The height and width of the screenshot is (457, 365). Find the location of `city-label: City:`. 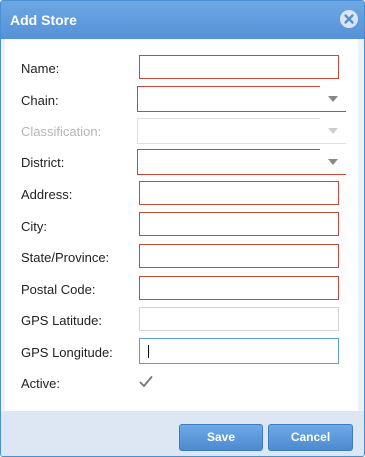

city-label: City: is located at coordinates (34, 226).